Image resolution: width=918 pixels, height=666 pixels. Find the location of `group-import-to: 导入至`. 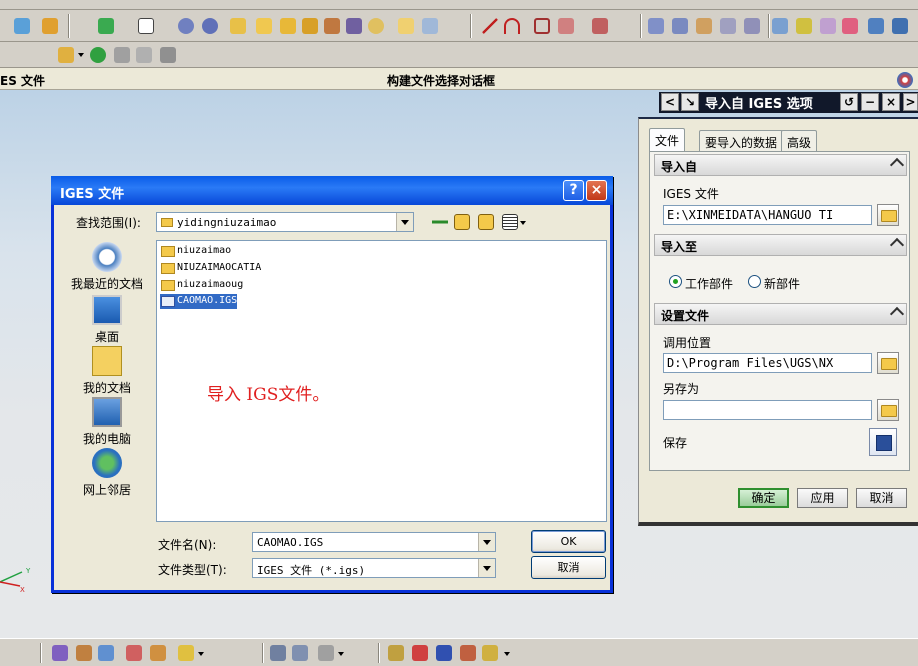

group-import-to: 导入至 is located at coordinates (780, 245).